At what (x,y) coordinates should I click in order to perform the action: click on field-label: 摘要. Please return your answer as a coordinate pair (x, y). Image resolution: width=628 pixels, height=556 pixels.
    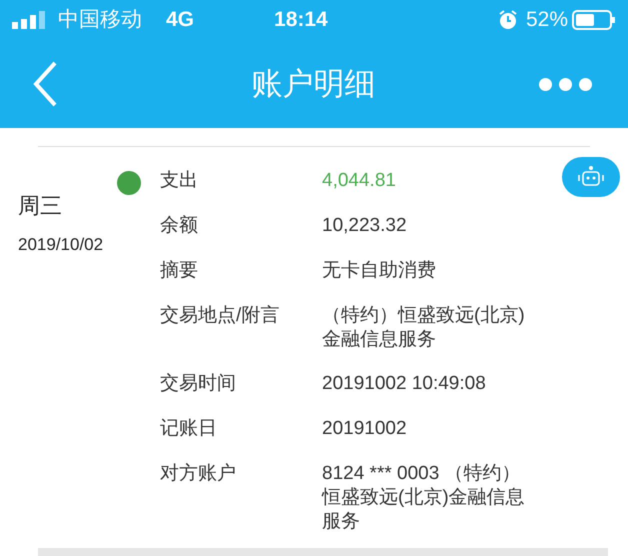
    Looking at the image, I should click on (179, 271).